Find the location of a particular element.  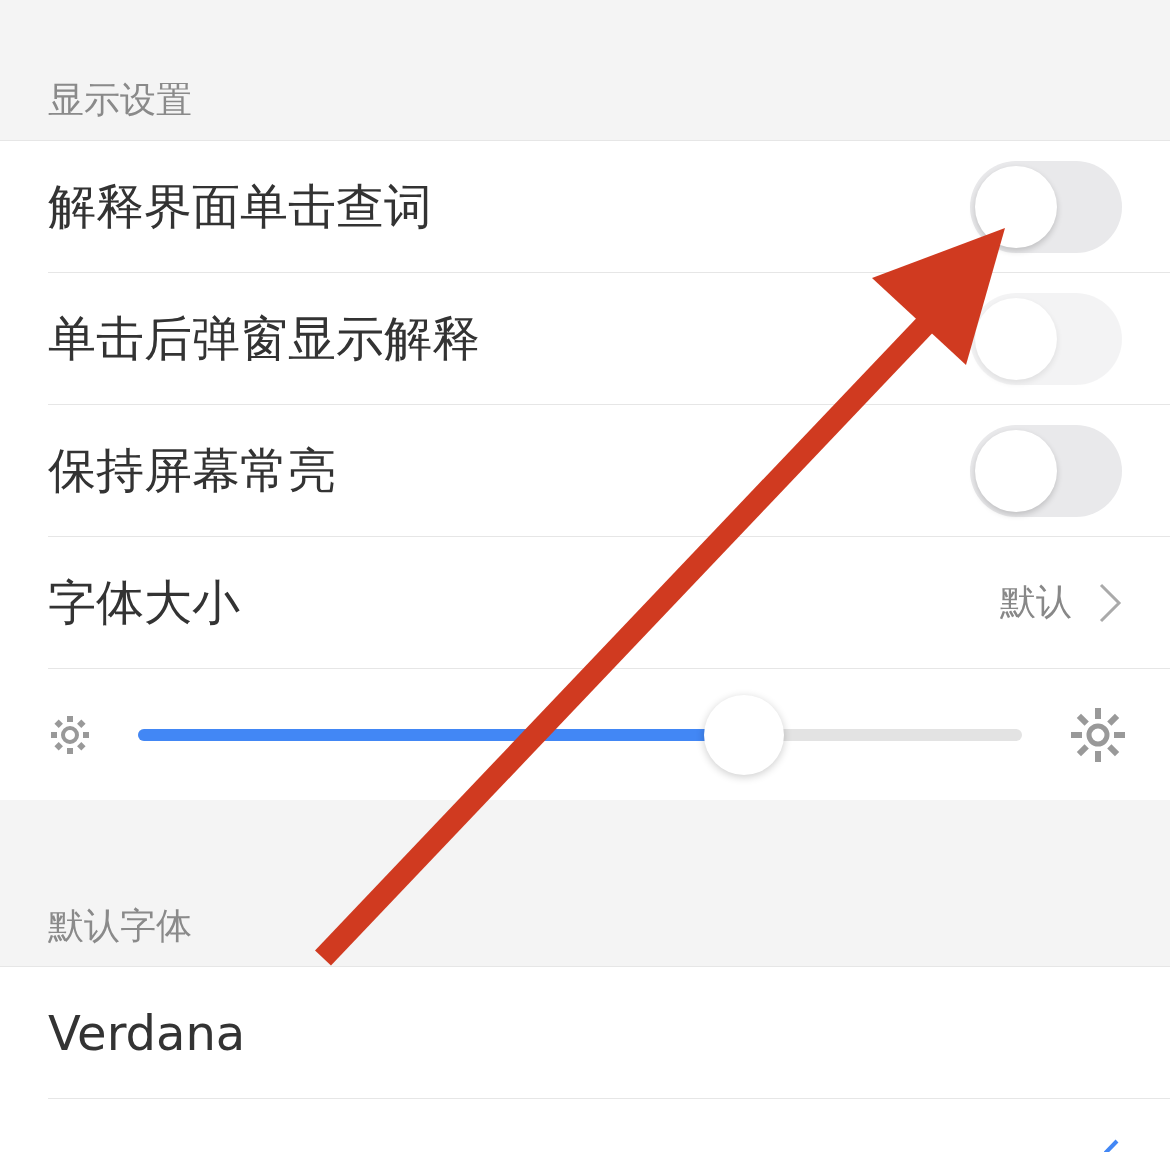

brightness-high-icon is located at coordinates (1098, 734).